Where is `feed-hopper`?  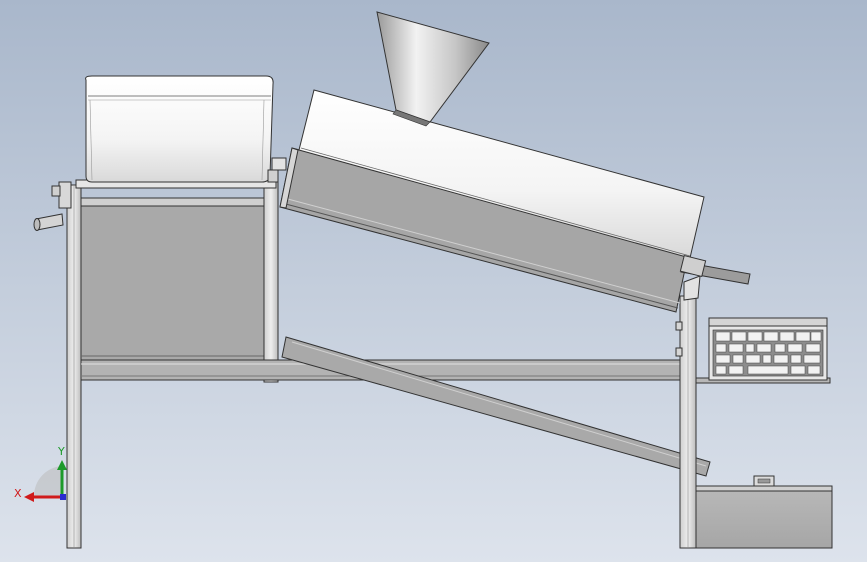
feed-hopper is located at coordinates (433, 69).